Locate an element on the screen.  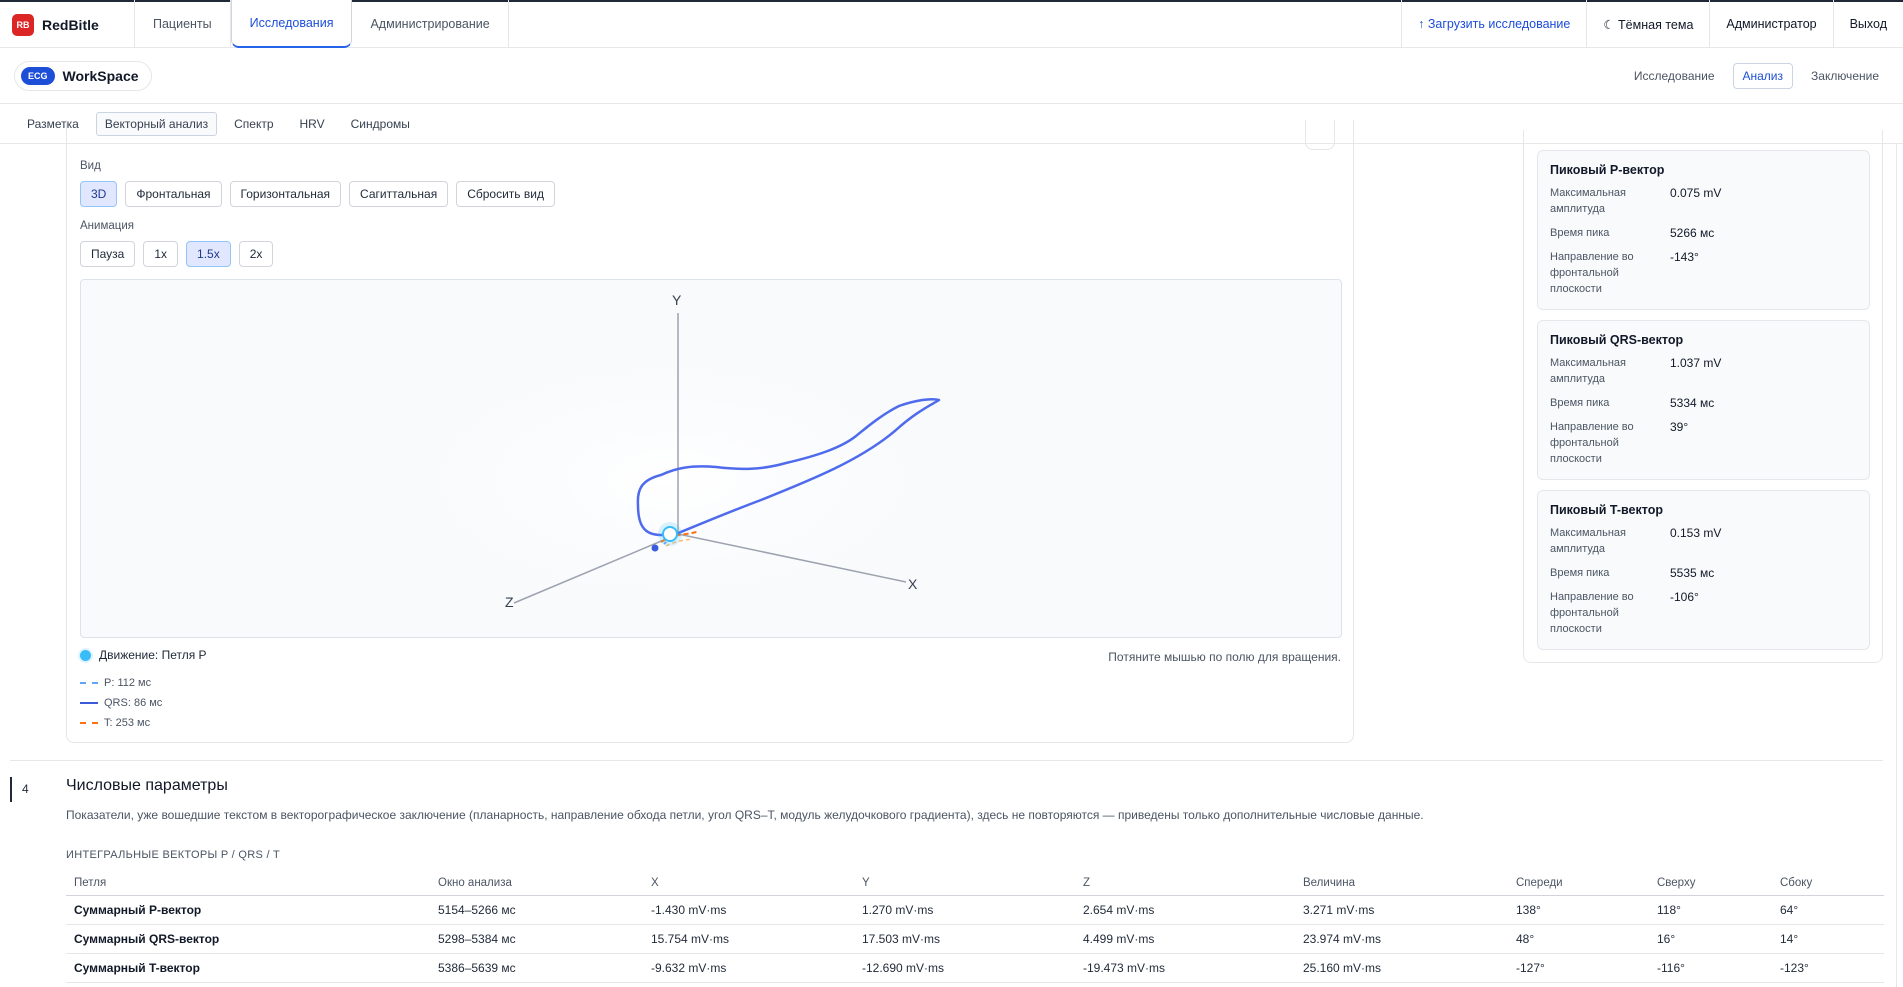
movement-dot-icon is located at coordinates (85, 655).